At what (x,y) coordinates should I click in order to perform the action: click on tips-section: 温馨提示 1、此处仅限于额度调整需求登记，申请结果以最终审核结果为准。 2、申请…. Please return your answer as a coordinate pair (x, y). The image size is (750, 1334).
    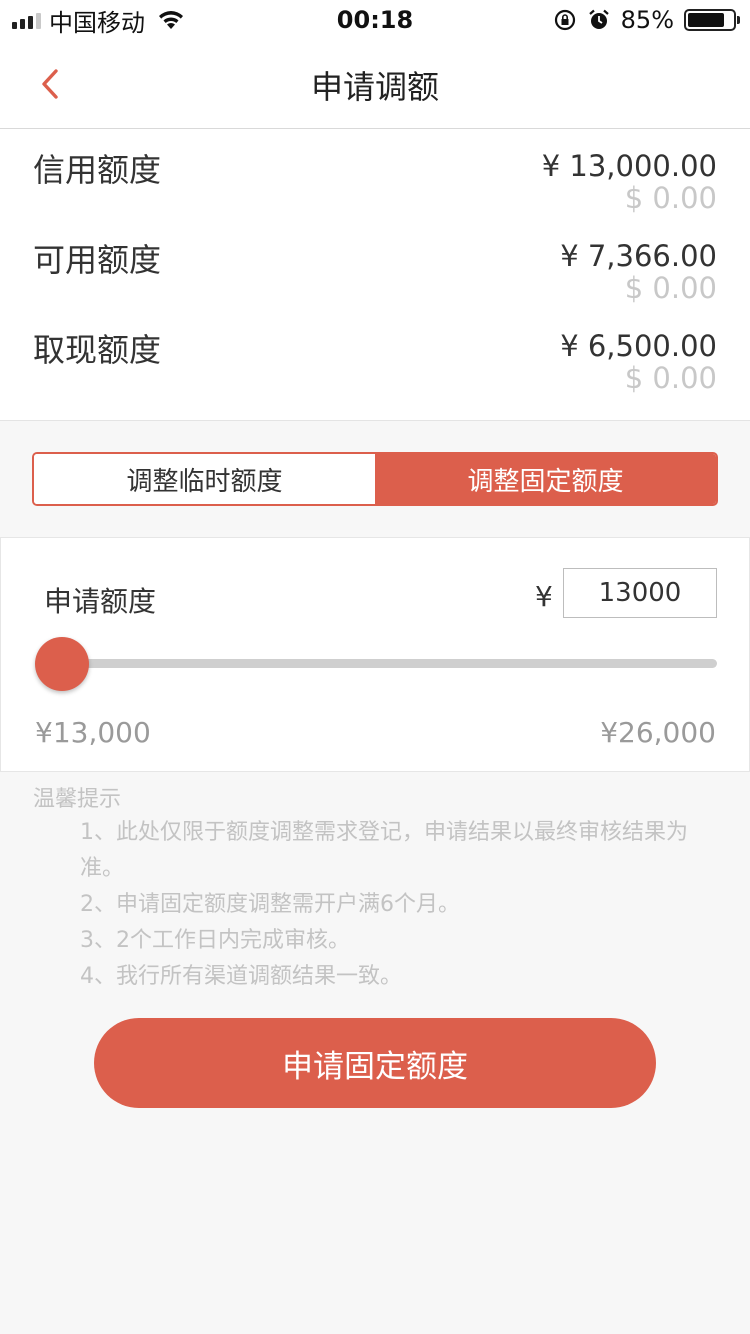
    Looking at the image, I should click on (378, 890).